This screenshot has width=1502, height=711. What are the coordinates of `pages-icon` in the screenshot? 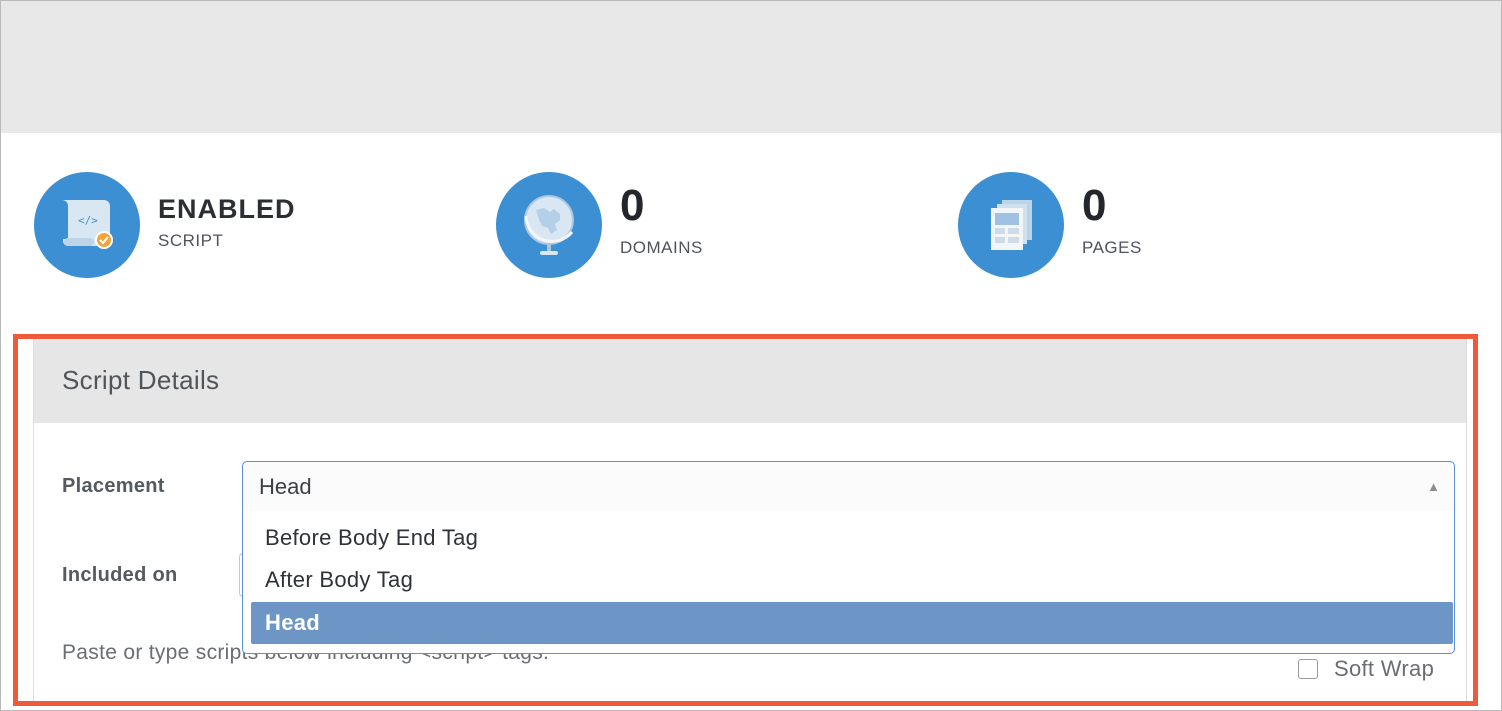 It's located at (1011, 225).